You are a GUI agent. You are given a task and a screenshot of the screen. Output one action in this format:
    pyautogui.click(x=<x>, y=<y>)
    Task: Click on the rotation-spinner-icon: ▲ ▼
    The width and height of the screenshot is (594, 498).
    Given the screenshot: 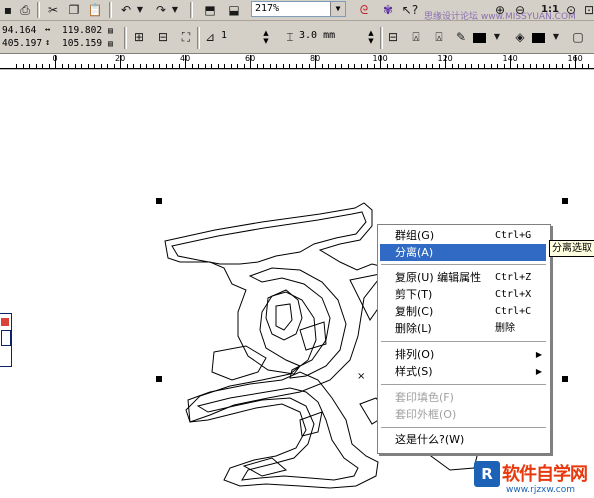 What is the action you would take?
    pyautogui.click(x=266, y=37)
    